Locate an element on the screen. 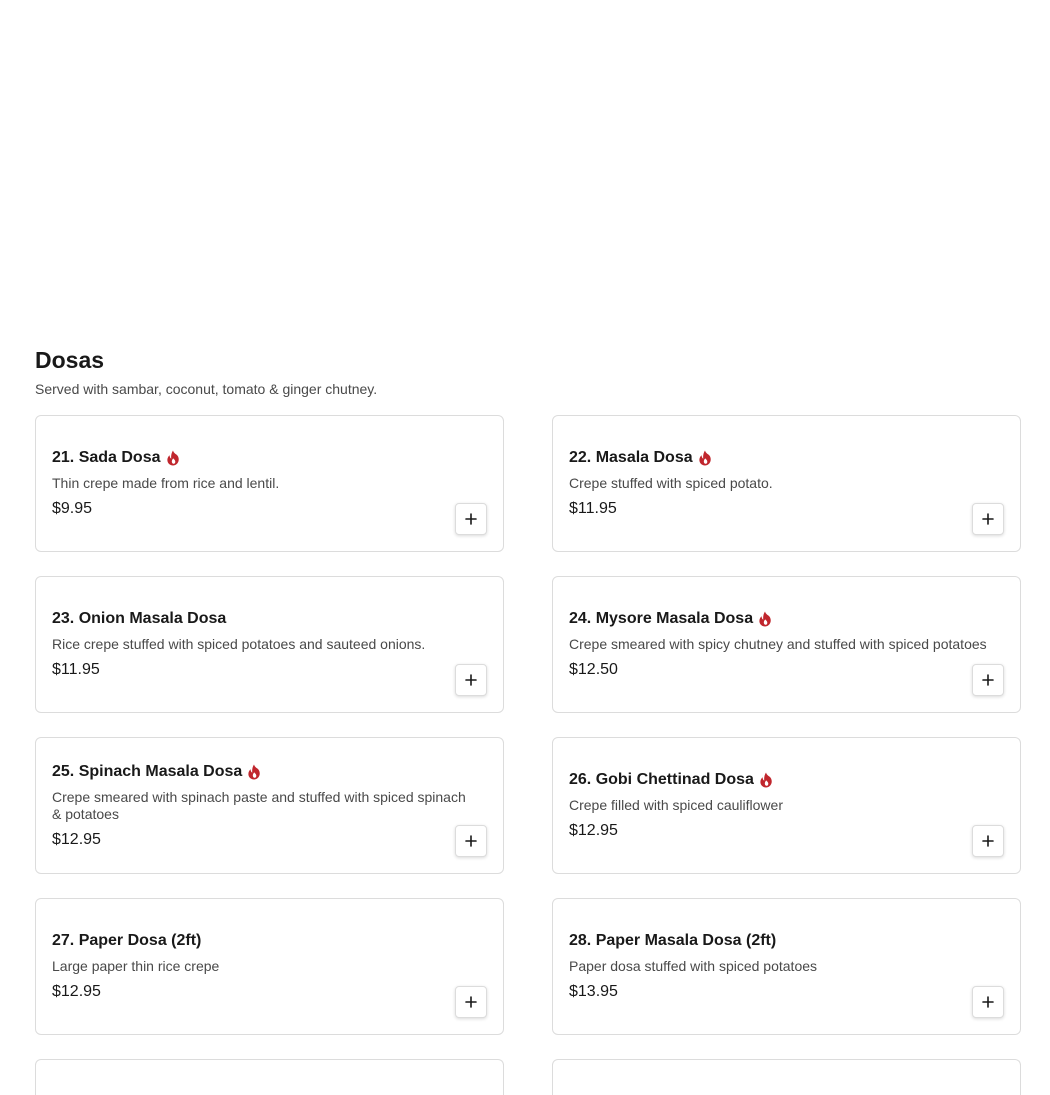  menu-item-name-row: 27. Paper Dosa (2ft) is located at coordinates (262, 941).